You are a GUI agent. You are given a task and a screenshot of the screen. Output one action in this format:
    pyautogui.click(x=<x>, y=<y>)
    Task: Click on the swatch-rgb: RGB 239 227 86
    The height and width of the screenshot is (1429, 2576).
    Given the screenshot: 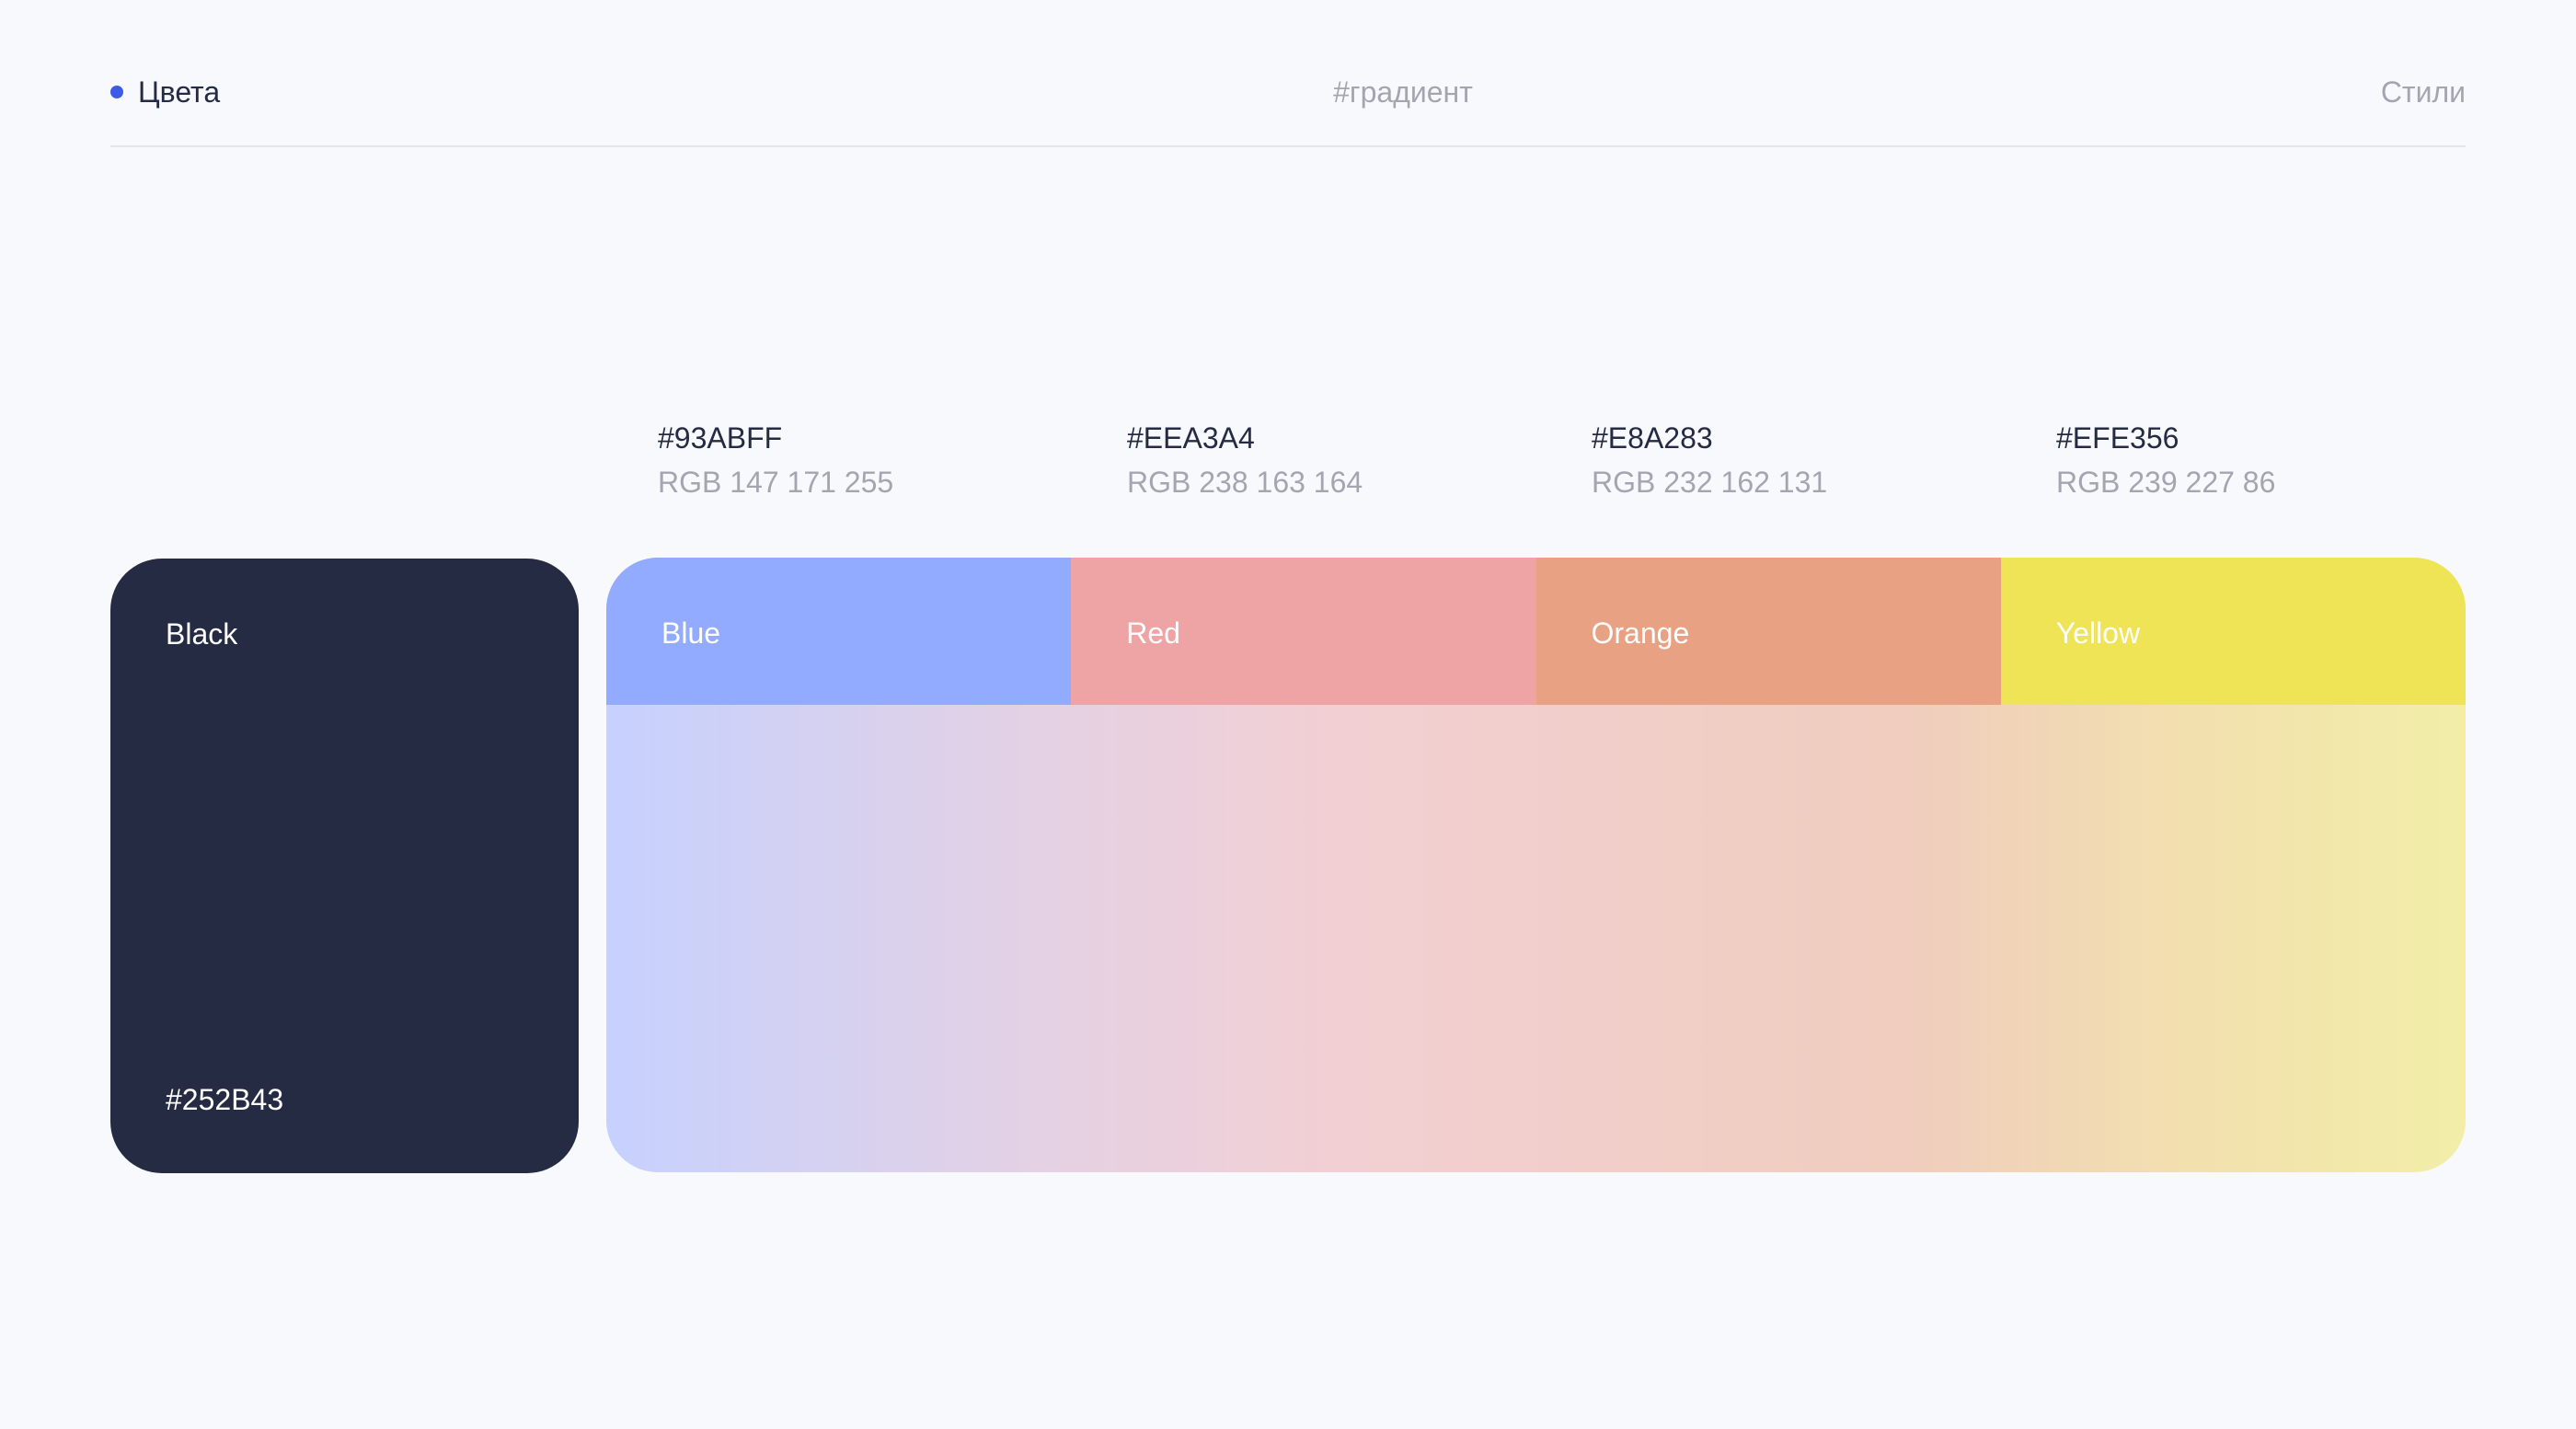 What is the action you would take?
    pyautogui.click(x=2166, y=482)
    